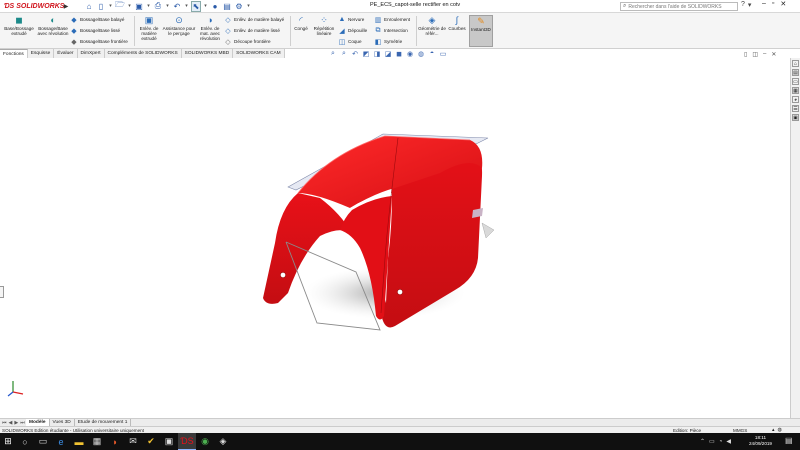 This screenshot has height=450, width=800. I want to click on print-dropdown-icon: ▾, so click(167, 6).